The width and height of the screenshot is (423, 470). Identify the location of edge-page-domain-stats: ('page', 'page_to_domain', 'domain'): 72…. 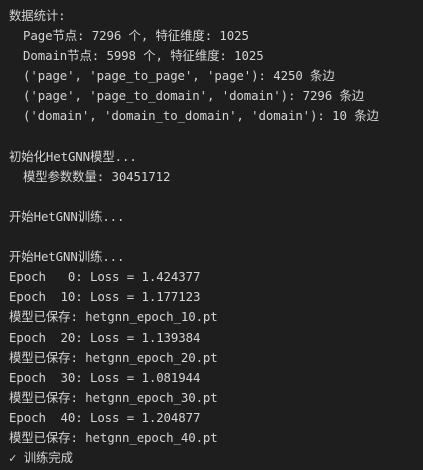
(194, 96).